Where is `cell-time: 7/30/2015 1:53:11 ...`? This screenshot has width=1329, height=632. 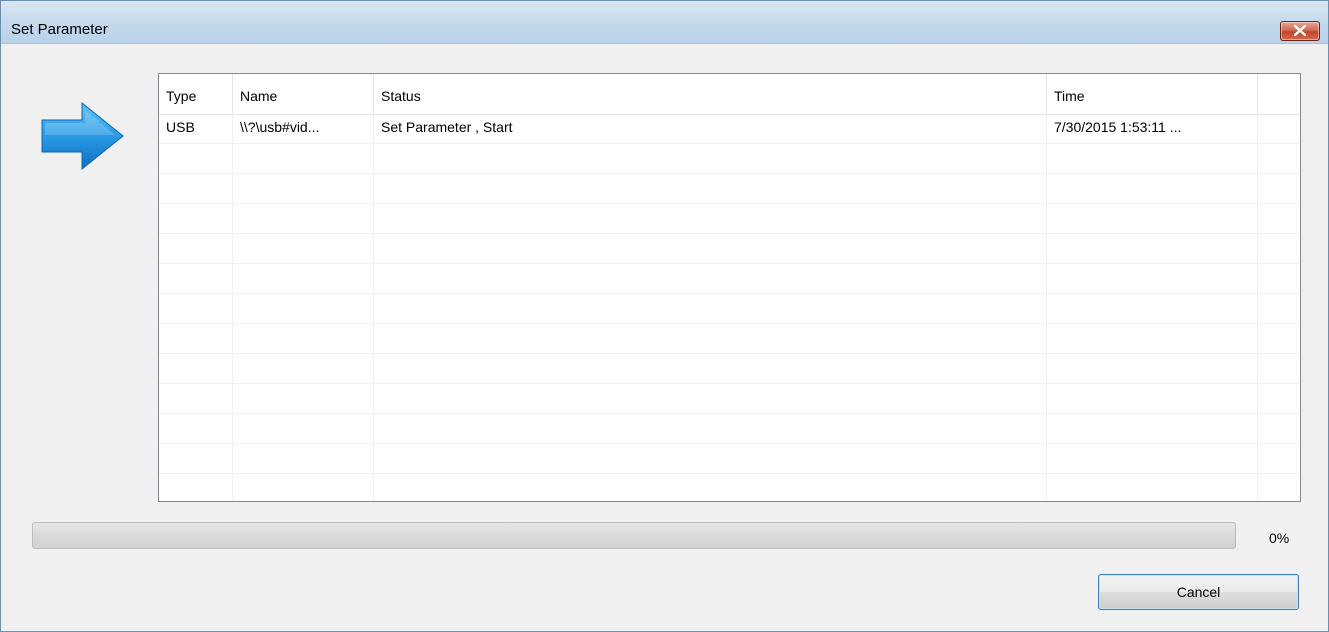 cell-time: 7/30/2015 1:53:11 ... is located at coordinates (1118, 127).